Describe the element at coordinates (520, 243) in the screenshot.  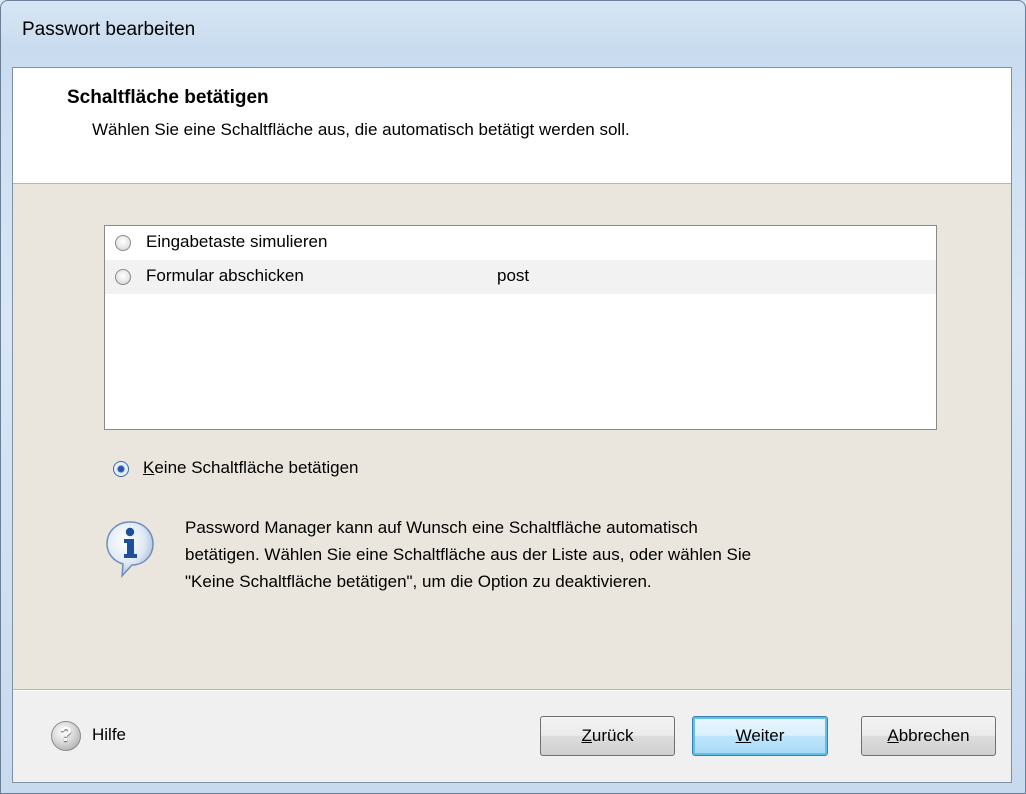
I see `list-item-enter-key: Eingabetaste simulieren` at that location.